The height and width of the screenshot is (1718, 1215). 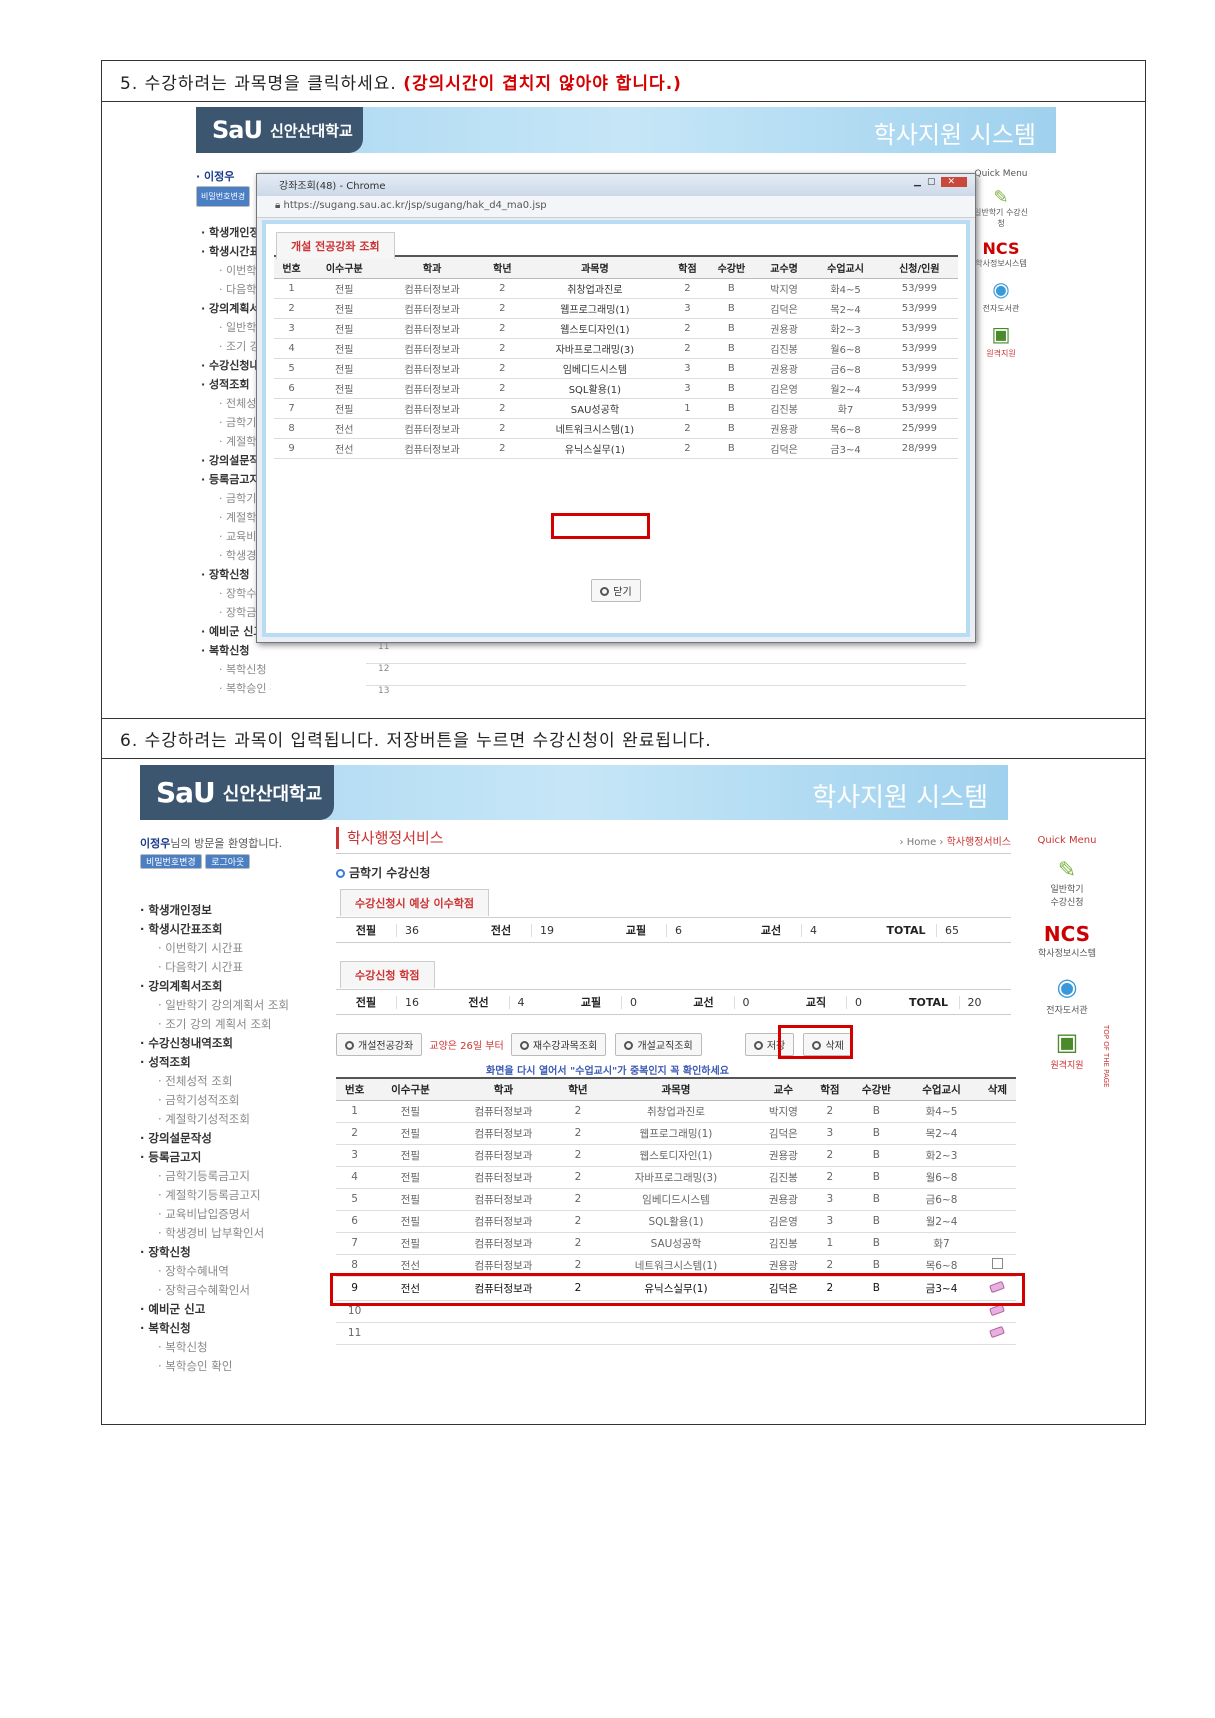 What do you see at coordinates (594, 428) in the screenshot?
I see `course-name-link: 네트워크시스템(1)` at bounding box center [594, 428].